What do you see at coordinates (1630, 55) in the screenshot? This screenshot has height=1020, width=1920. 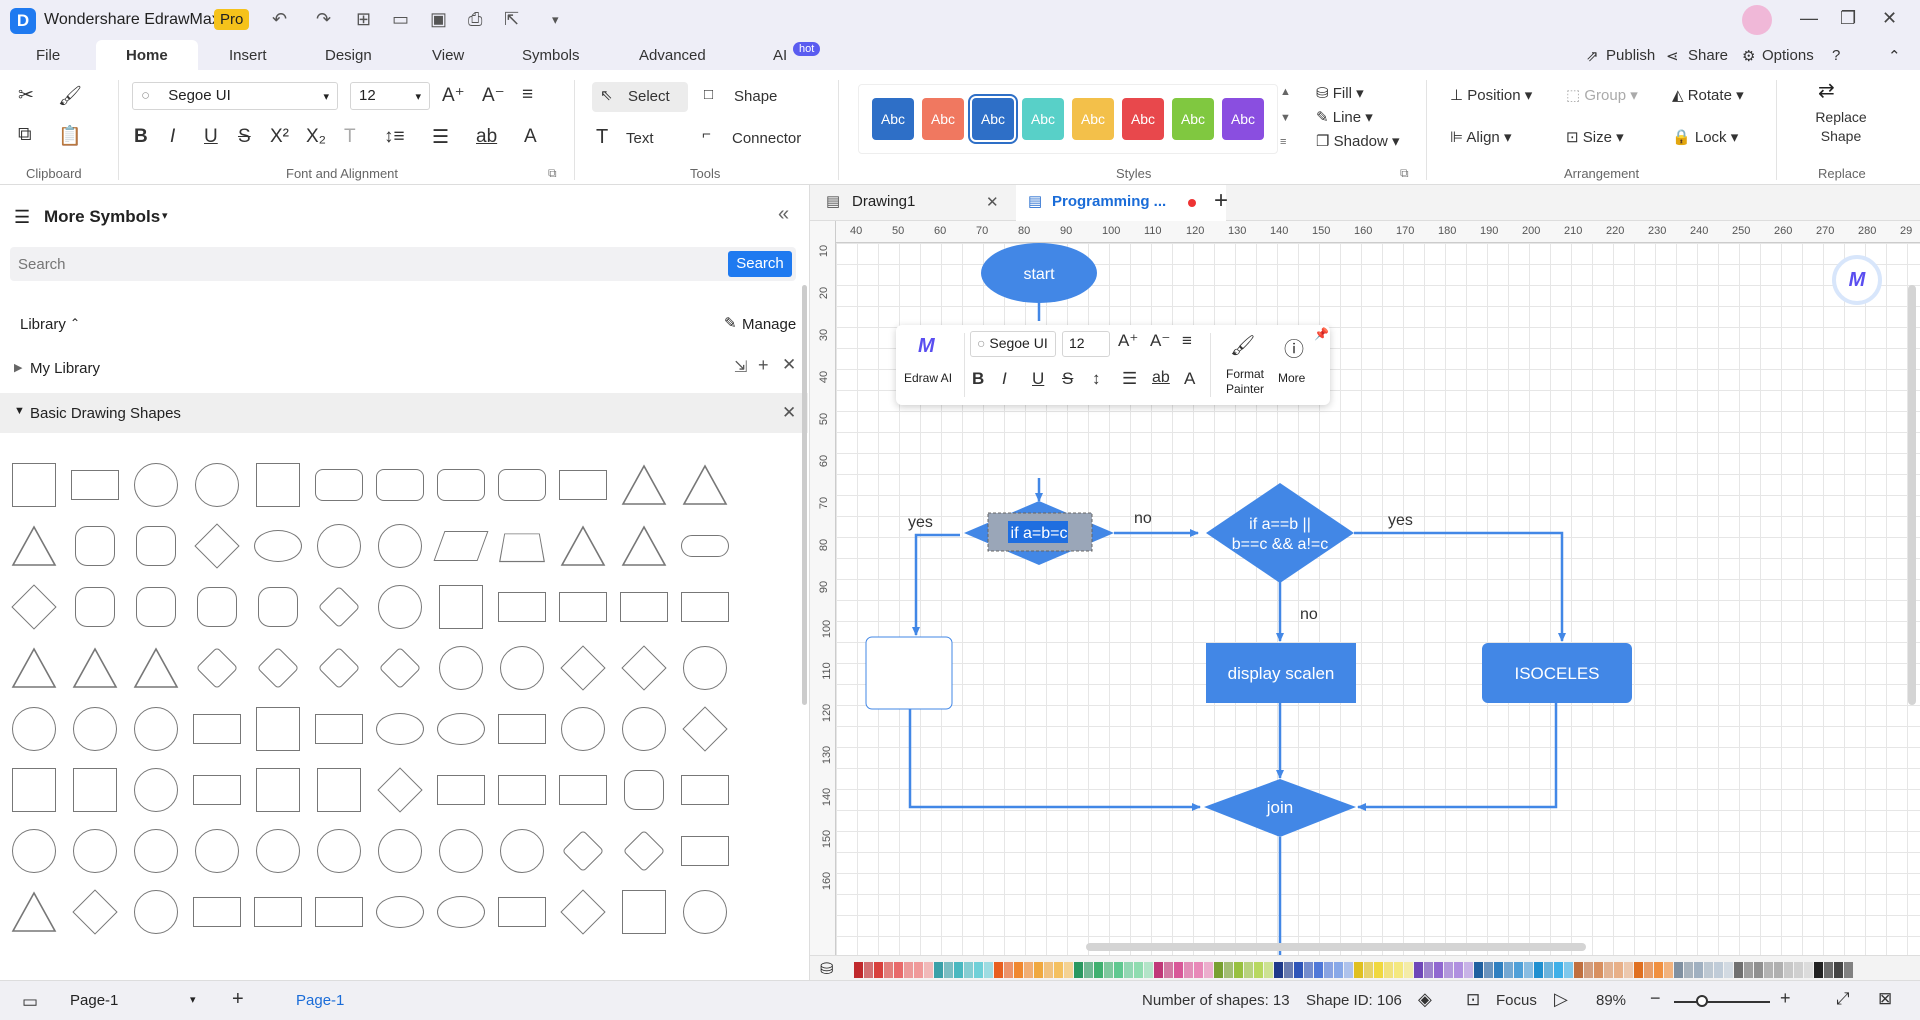 I see `publish-button: Publish` at bounding box center [1630, 55].